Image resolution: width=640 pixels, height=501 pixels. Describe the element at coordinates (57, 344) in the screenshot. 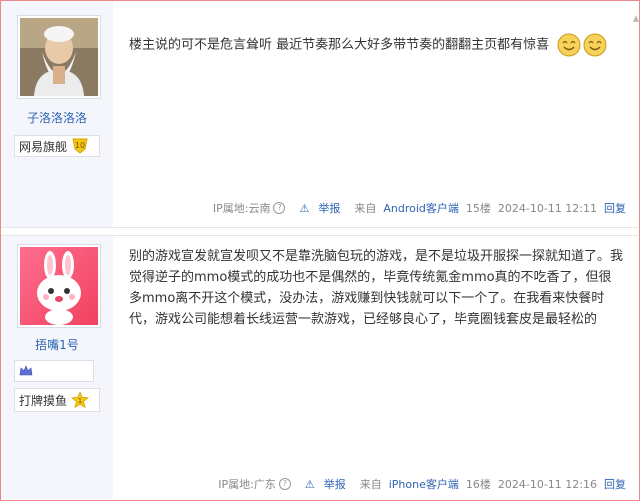

I see `username-link: 捂嘴1号` at that location.